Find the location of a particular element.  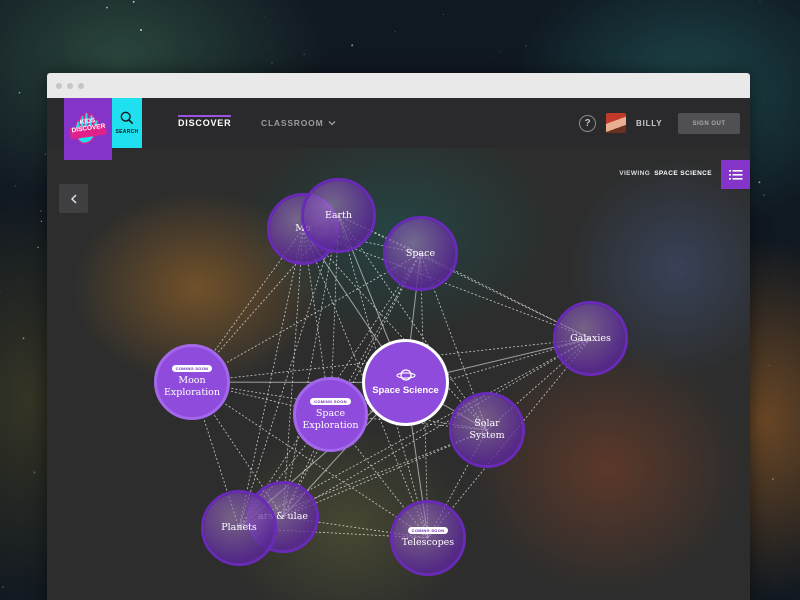

topic-node-telescopes: COMING SOON Telescopes is located at coordinates (428, 538).